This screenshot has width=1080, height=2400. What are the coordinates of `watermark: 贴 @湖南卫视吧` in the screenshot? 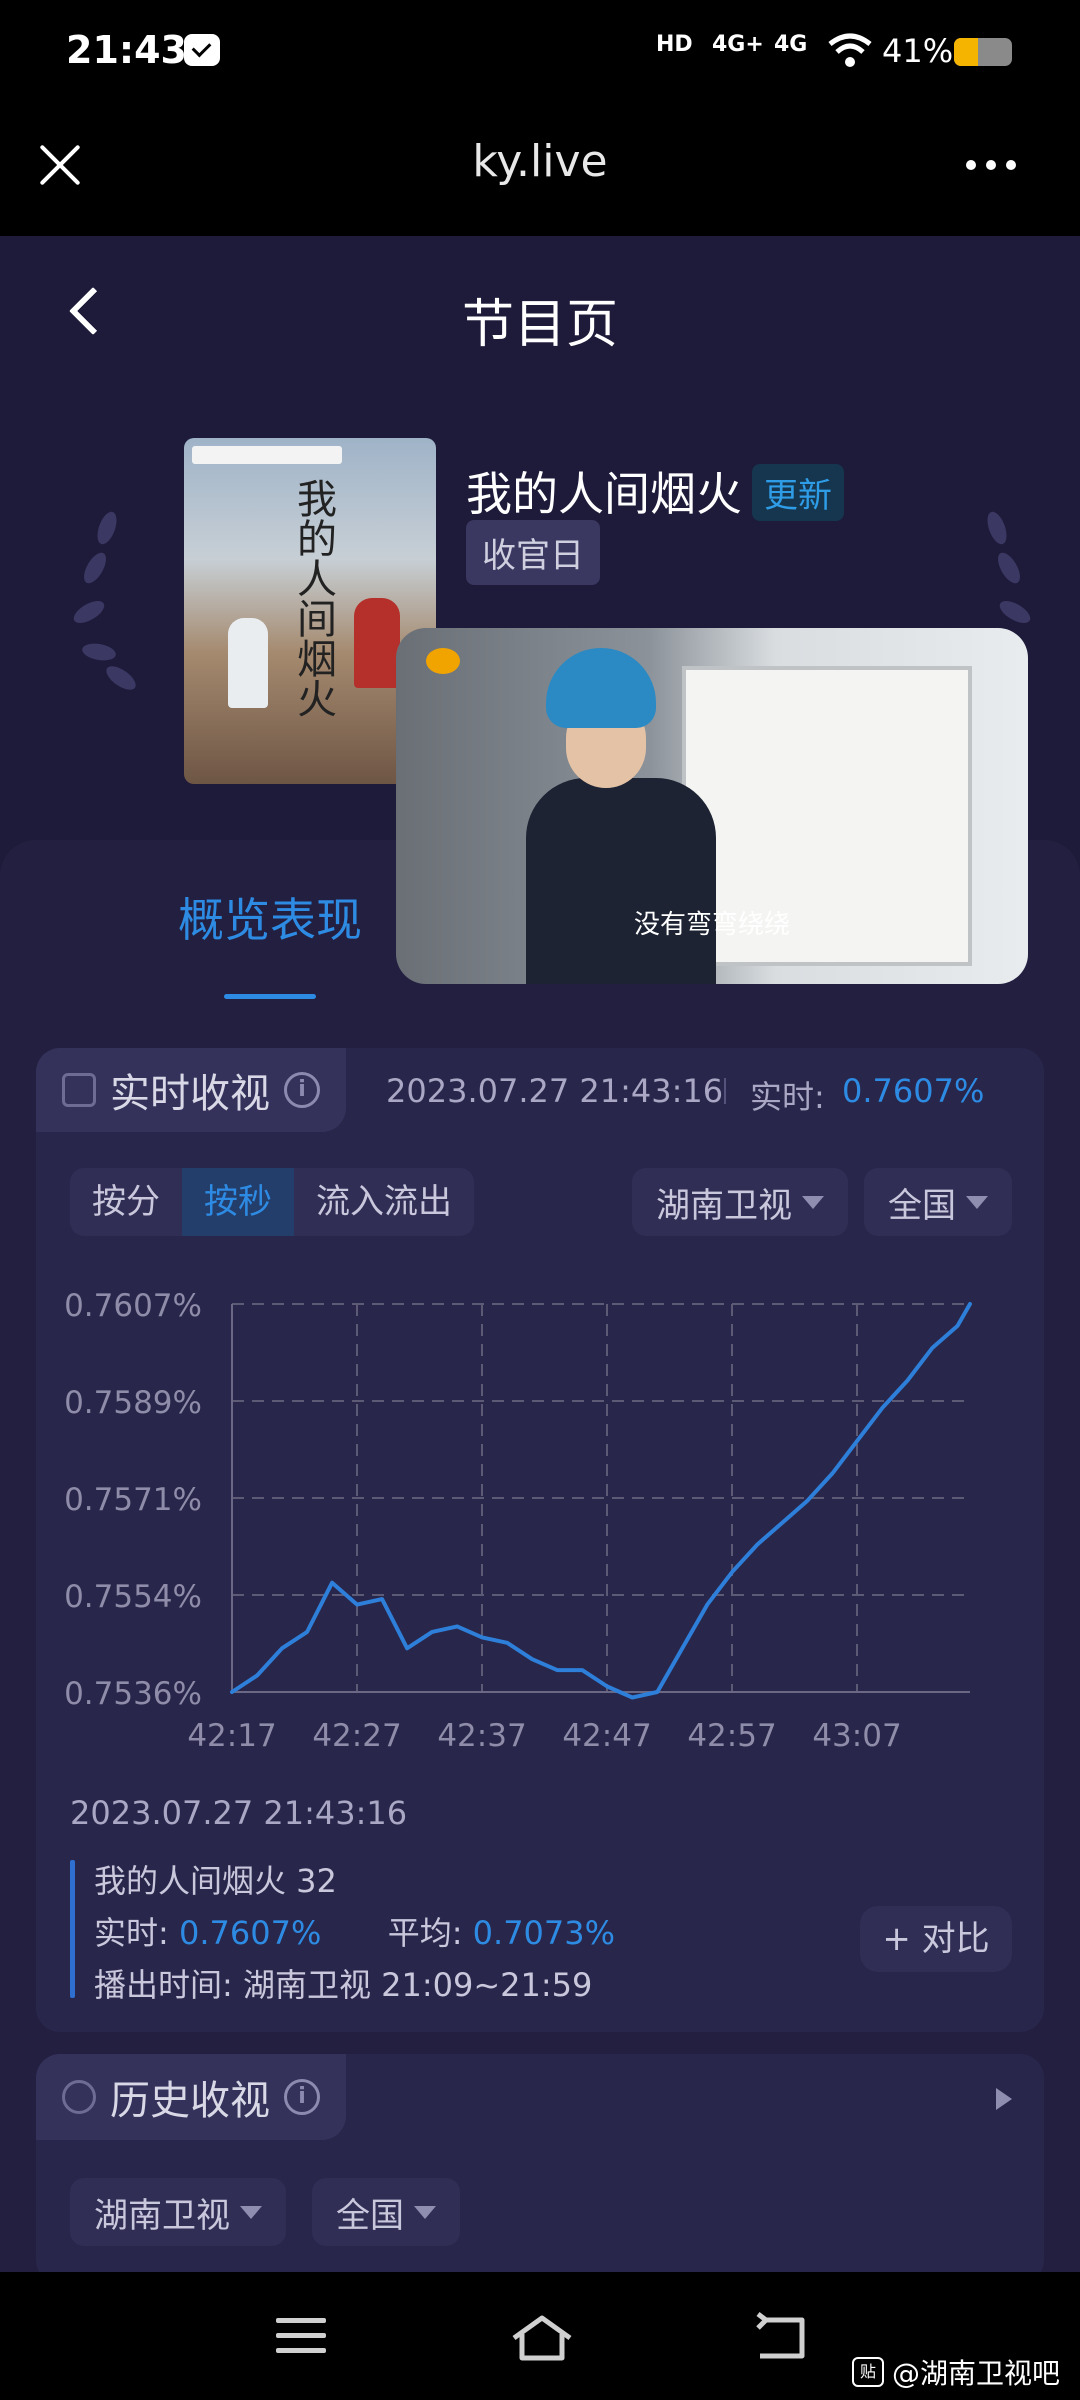 It's located at (956, 2372).